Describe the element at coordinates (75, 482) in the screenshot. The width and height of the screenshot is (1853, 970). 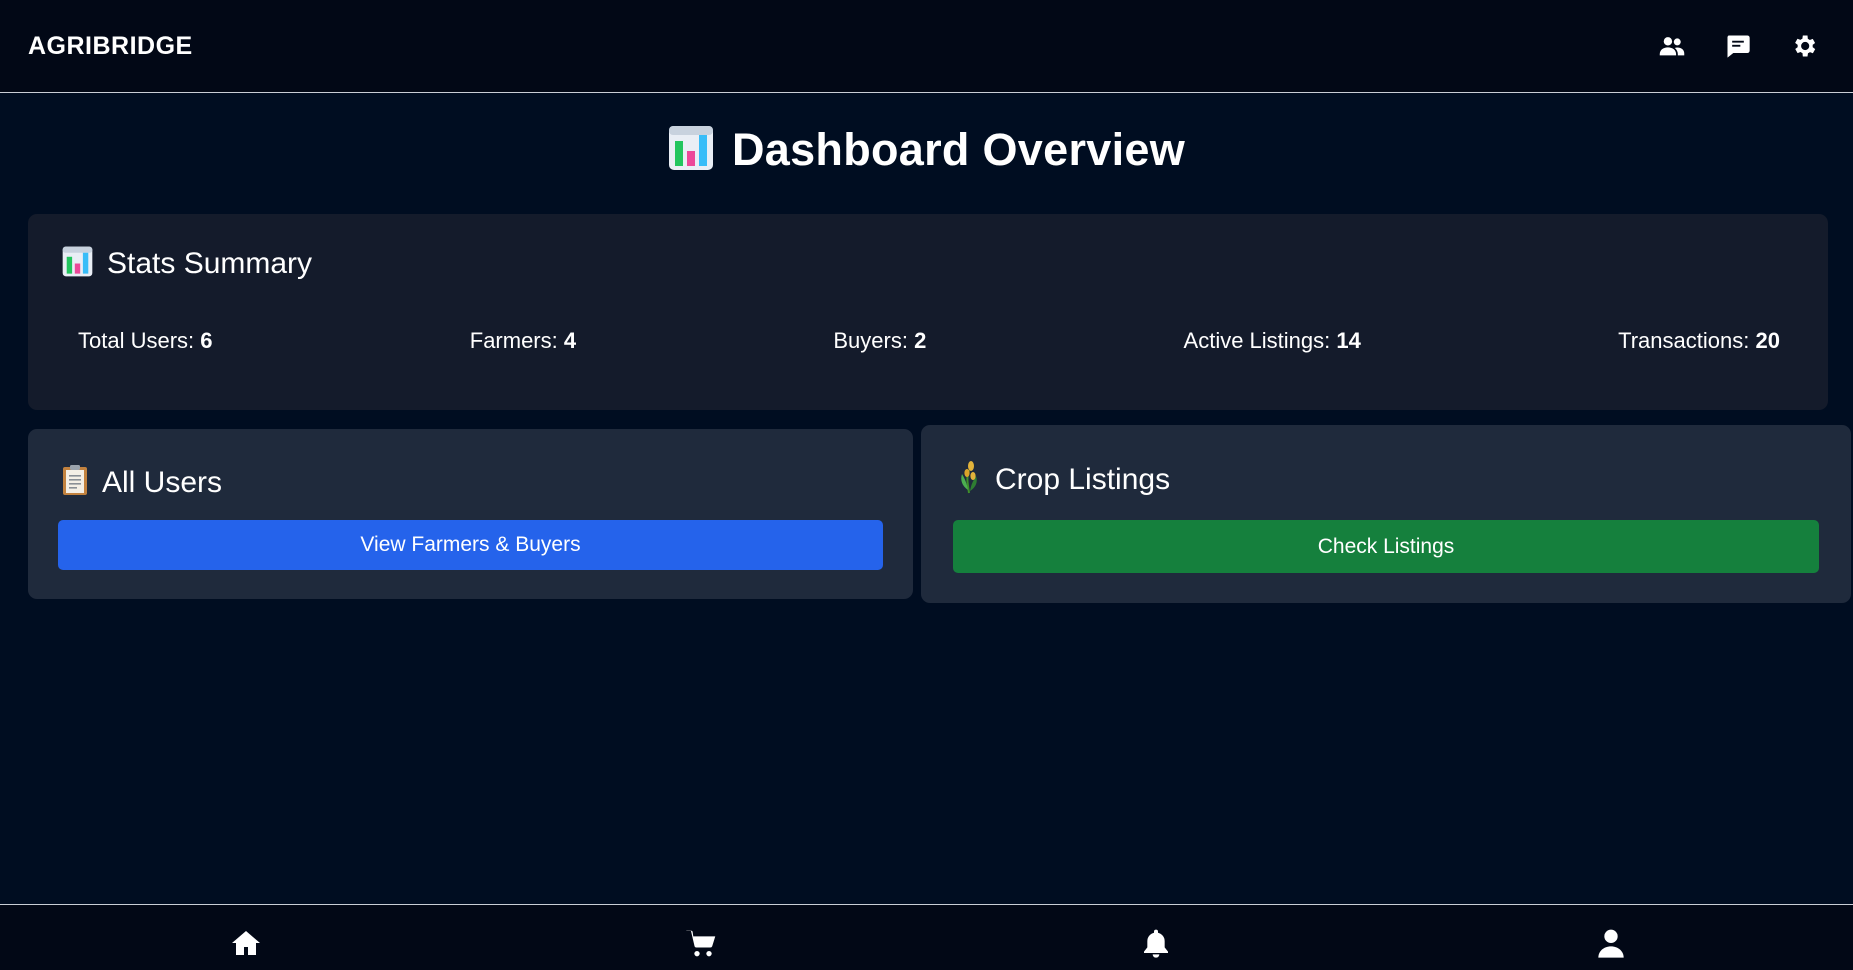
I see `clipboard-icon` at that location.